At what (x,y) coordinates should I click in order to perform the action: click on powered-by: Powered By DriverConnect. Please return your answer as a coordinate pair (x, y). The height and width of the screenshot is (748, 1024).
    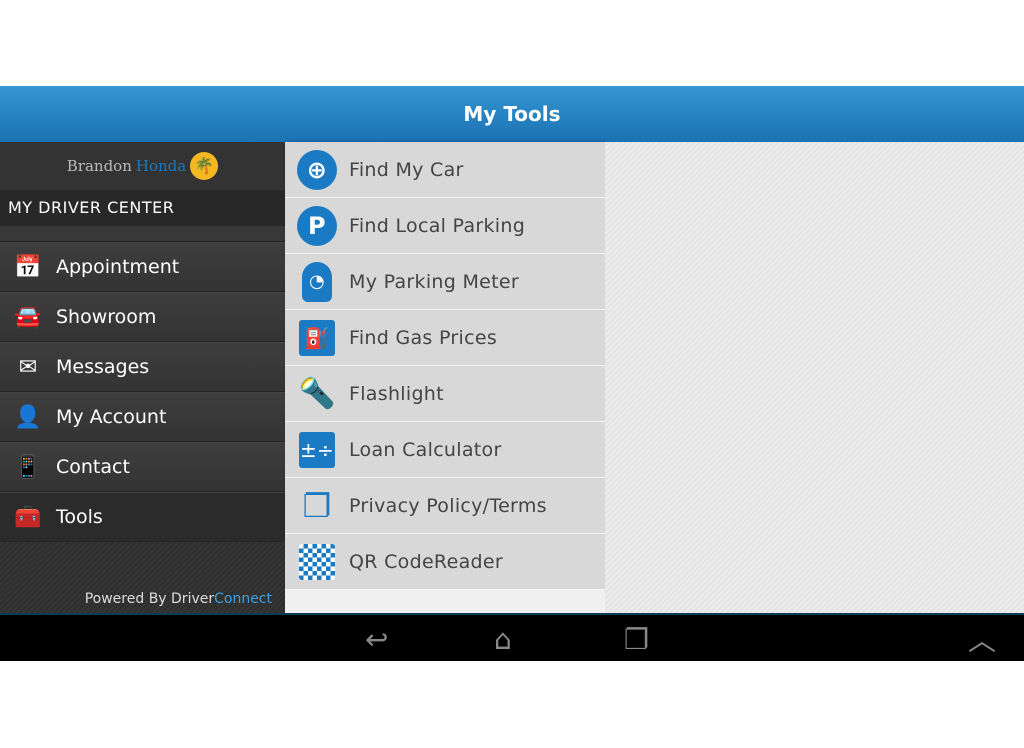
    Looking at the image, I should click on (178, 599).